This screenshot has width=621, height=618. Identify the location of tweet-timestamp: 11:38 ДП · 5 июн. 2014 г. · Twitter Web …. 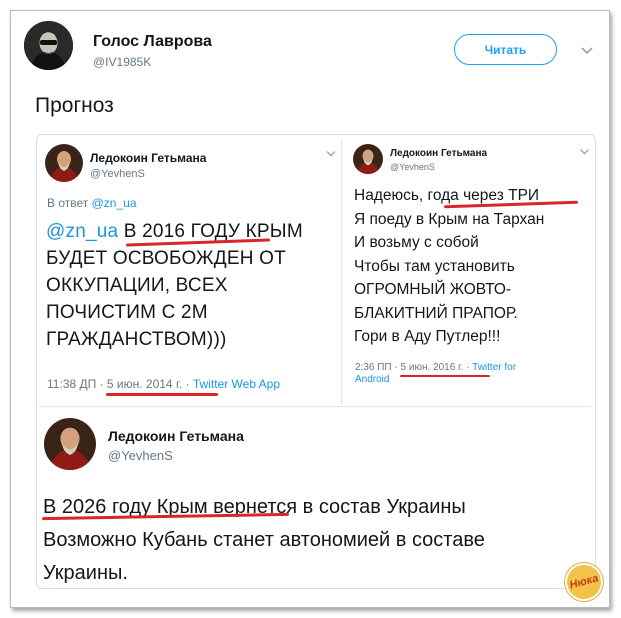
(164, 384).